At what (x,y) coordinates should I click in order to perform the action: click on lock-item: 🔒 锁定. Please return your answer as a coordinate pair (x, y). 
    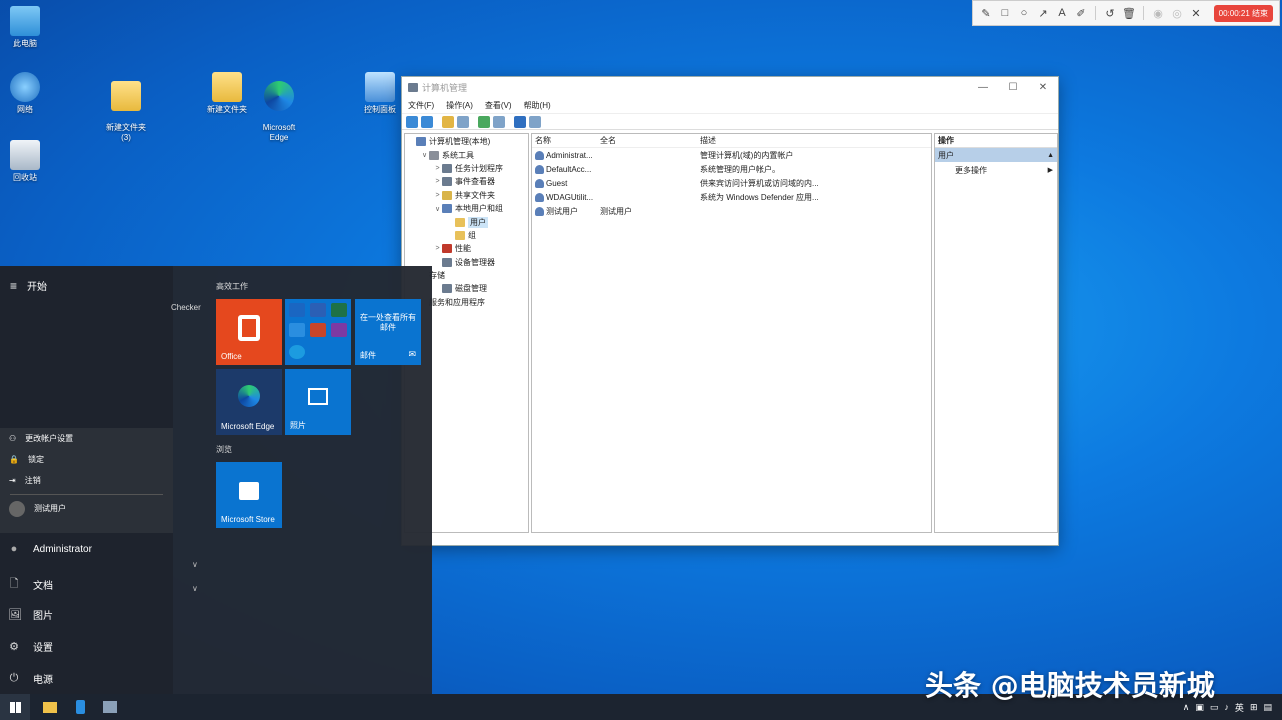
    Looking at the image, I should click on (86, 459).